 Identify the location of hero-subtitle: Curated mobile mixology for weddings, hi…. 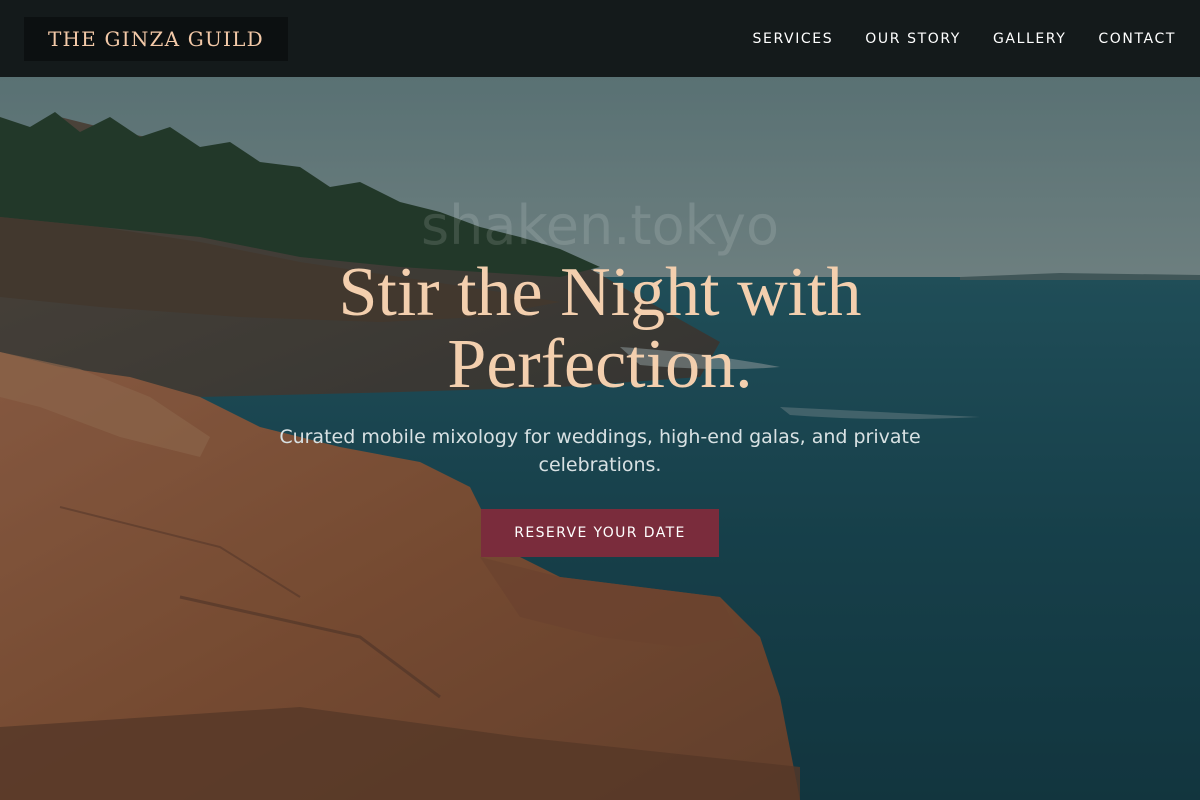
(600, 451).